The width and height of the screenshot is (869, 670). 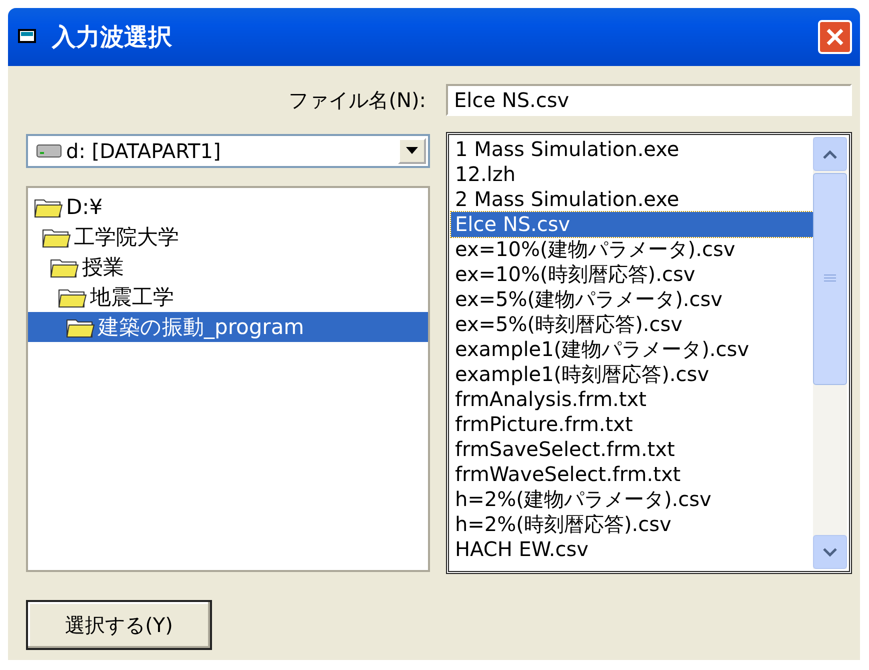 I want to click on folder-item: D:¥, so click(x=228, y=207).